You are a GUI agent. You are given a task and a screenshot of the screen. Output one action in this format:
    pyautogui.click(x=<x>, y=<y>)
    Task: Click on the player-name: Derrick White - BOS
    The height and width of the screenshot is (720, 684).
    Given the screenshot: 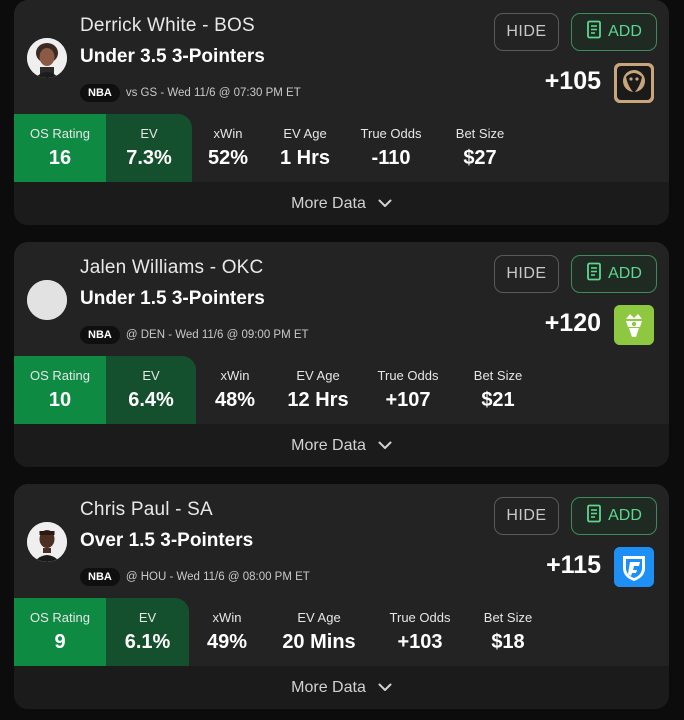 What is the action you would take?
    pyautogui.click(x=167, y=25)
    